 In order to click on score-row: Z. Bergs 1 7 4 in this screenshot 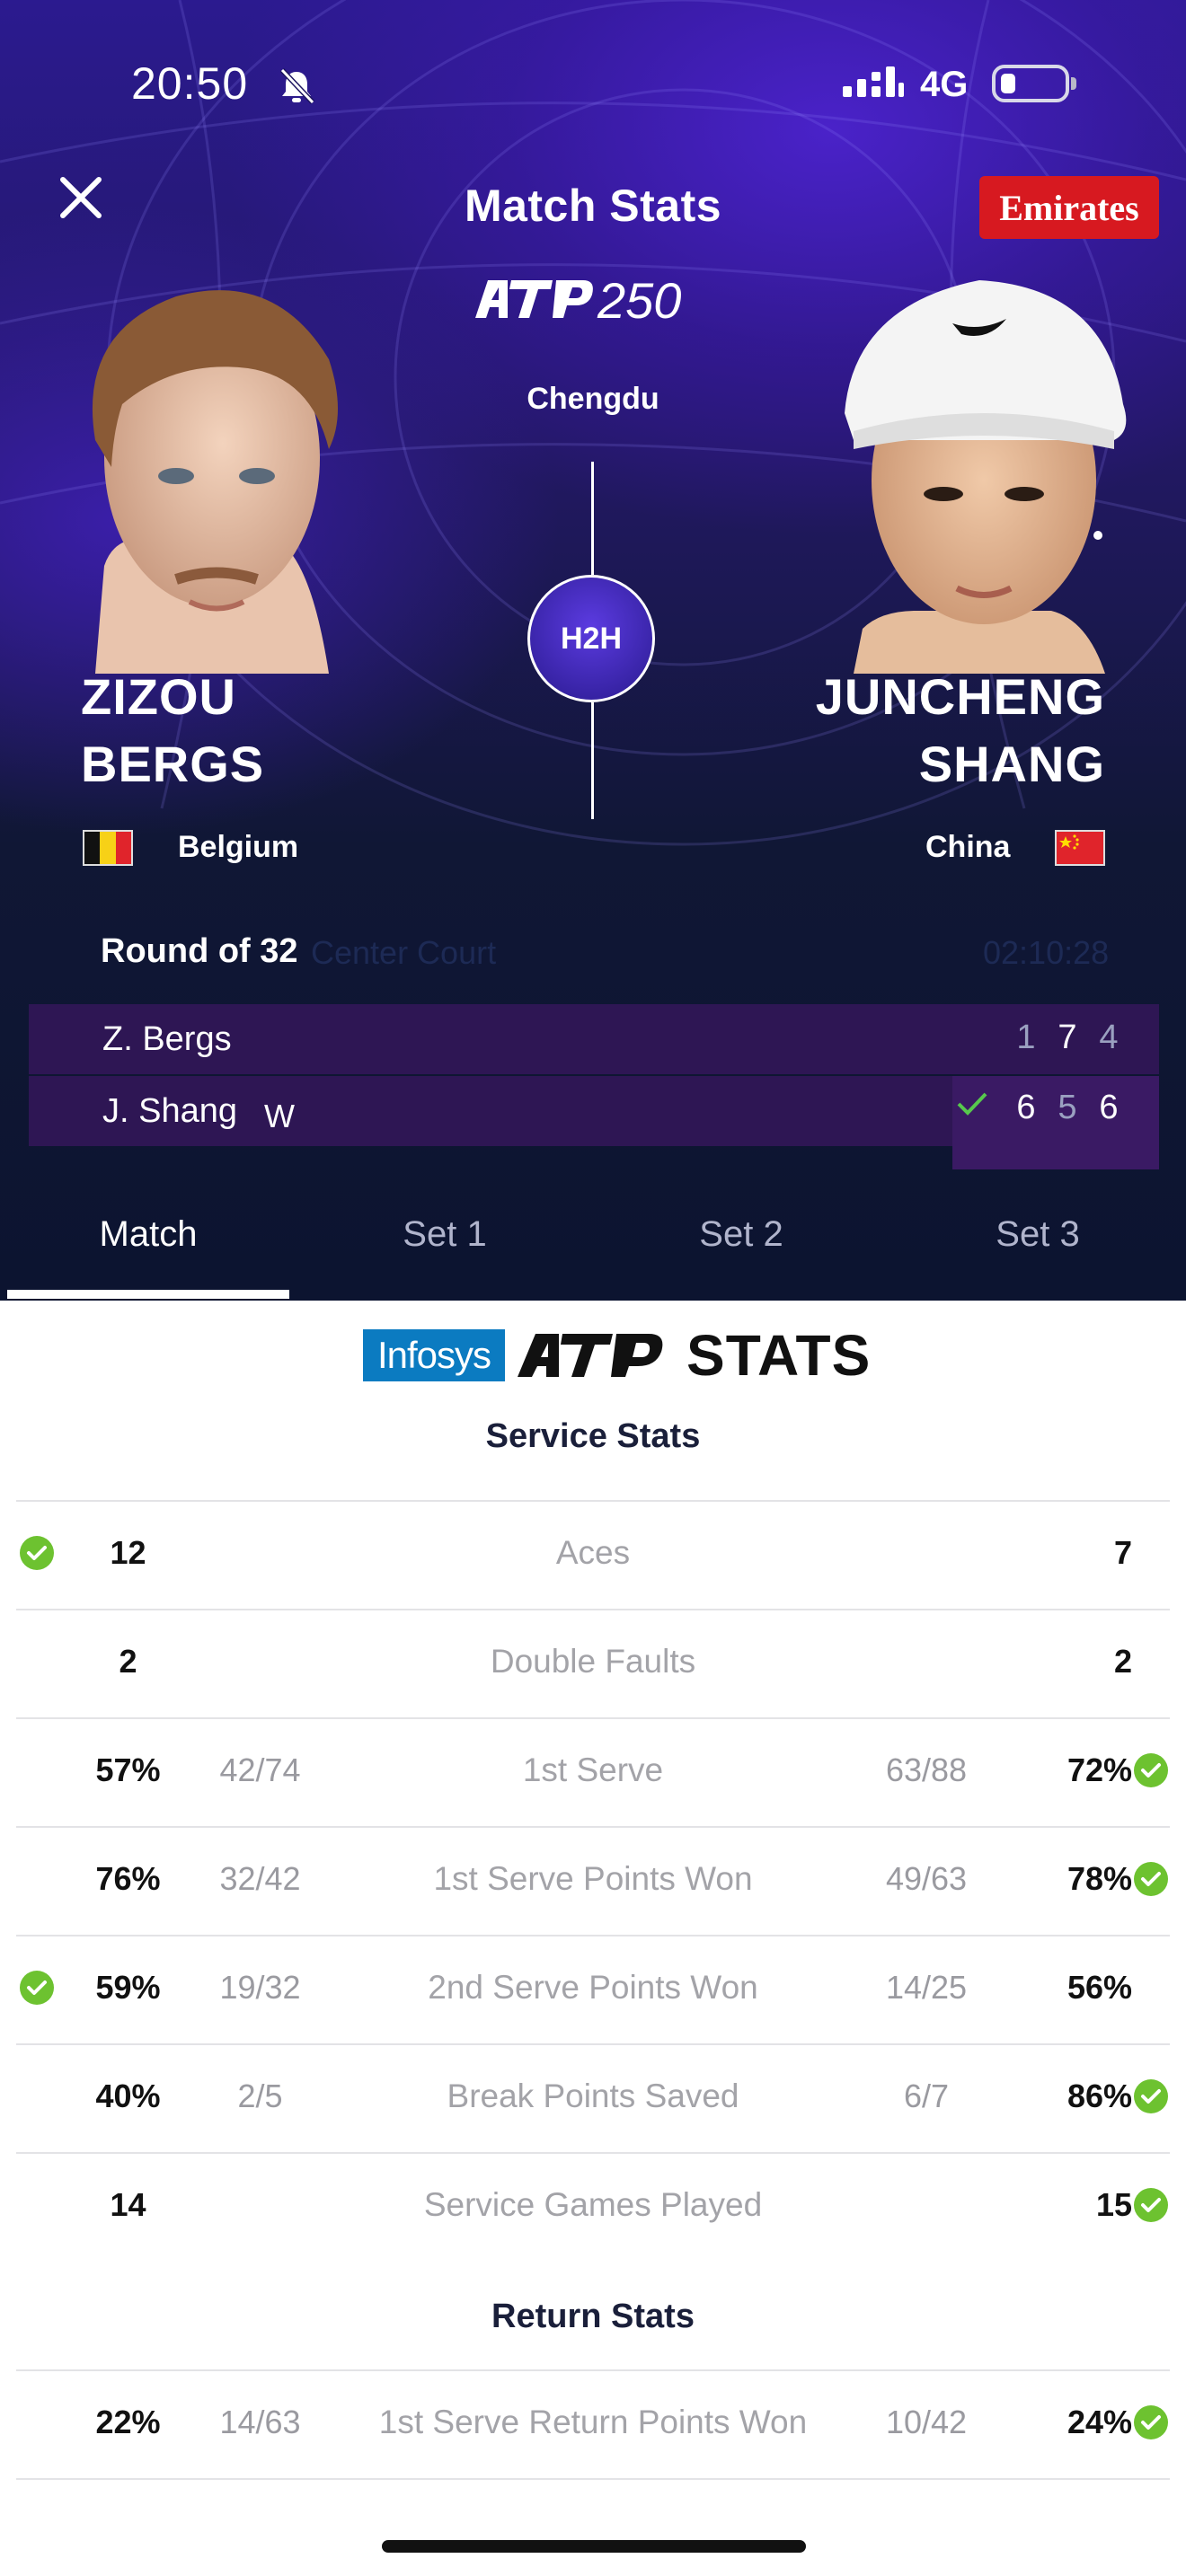, I will do `click(594, 1039)`.